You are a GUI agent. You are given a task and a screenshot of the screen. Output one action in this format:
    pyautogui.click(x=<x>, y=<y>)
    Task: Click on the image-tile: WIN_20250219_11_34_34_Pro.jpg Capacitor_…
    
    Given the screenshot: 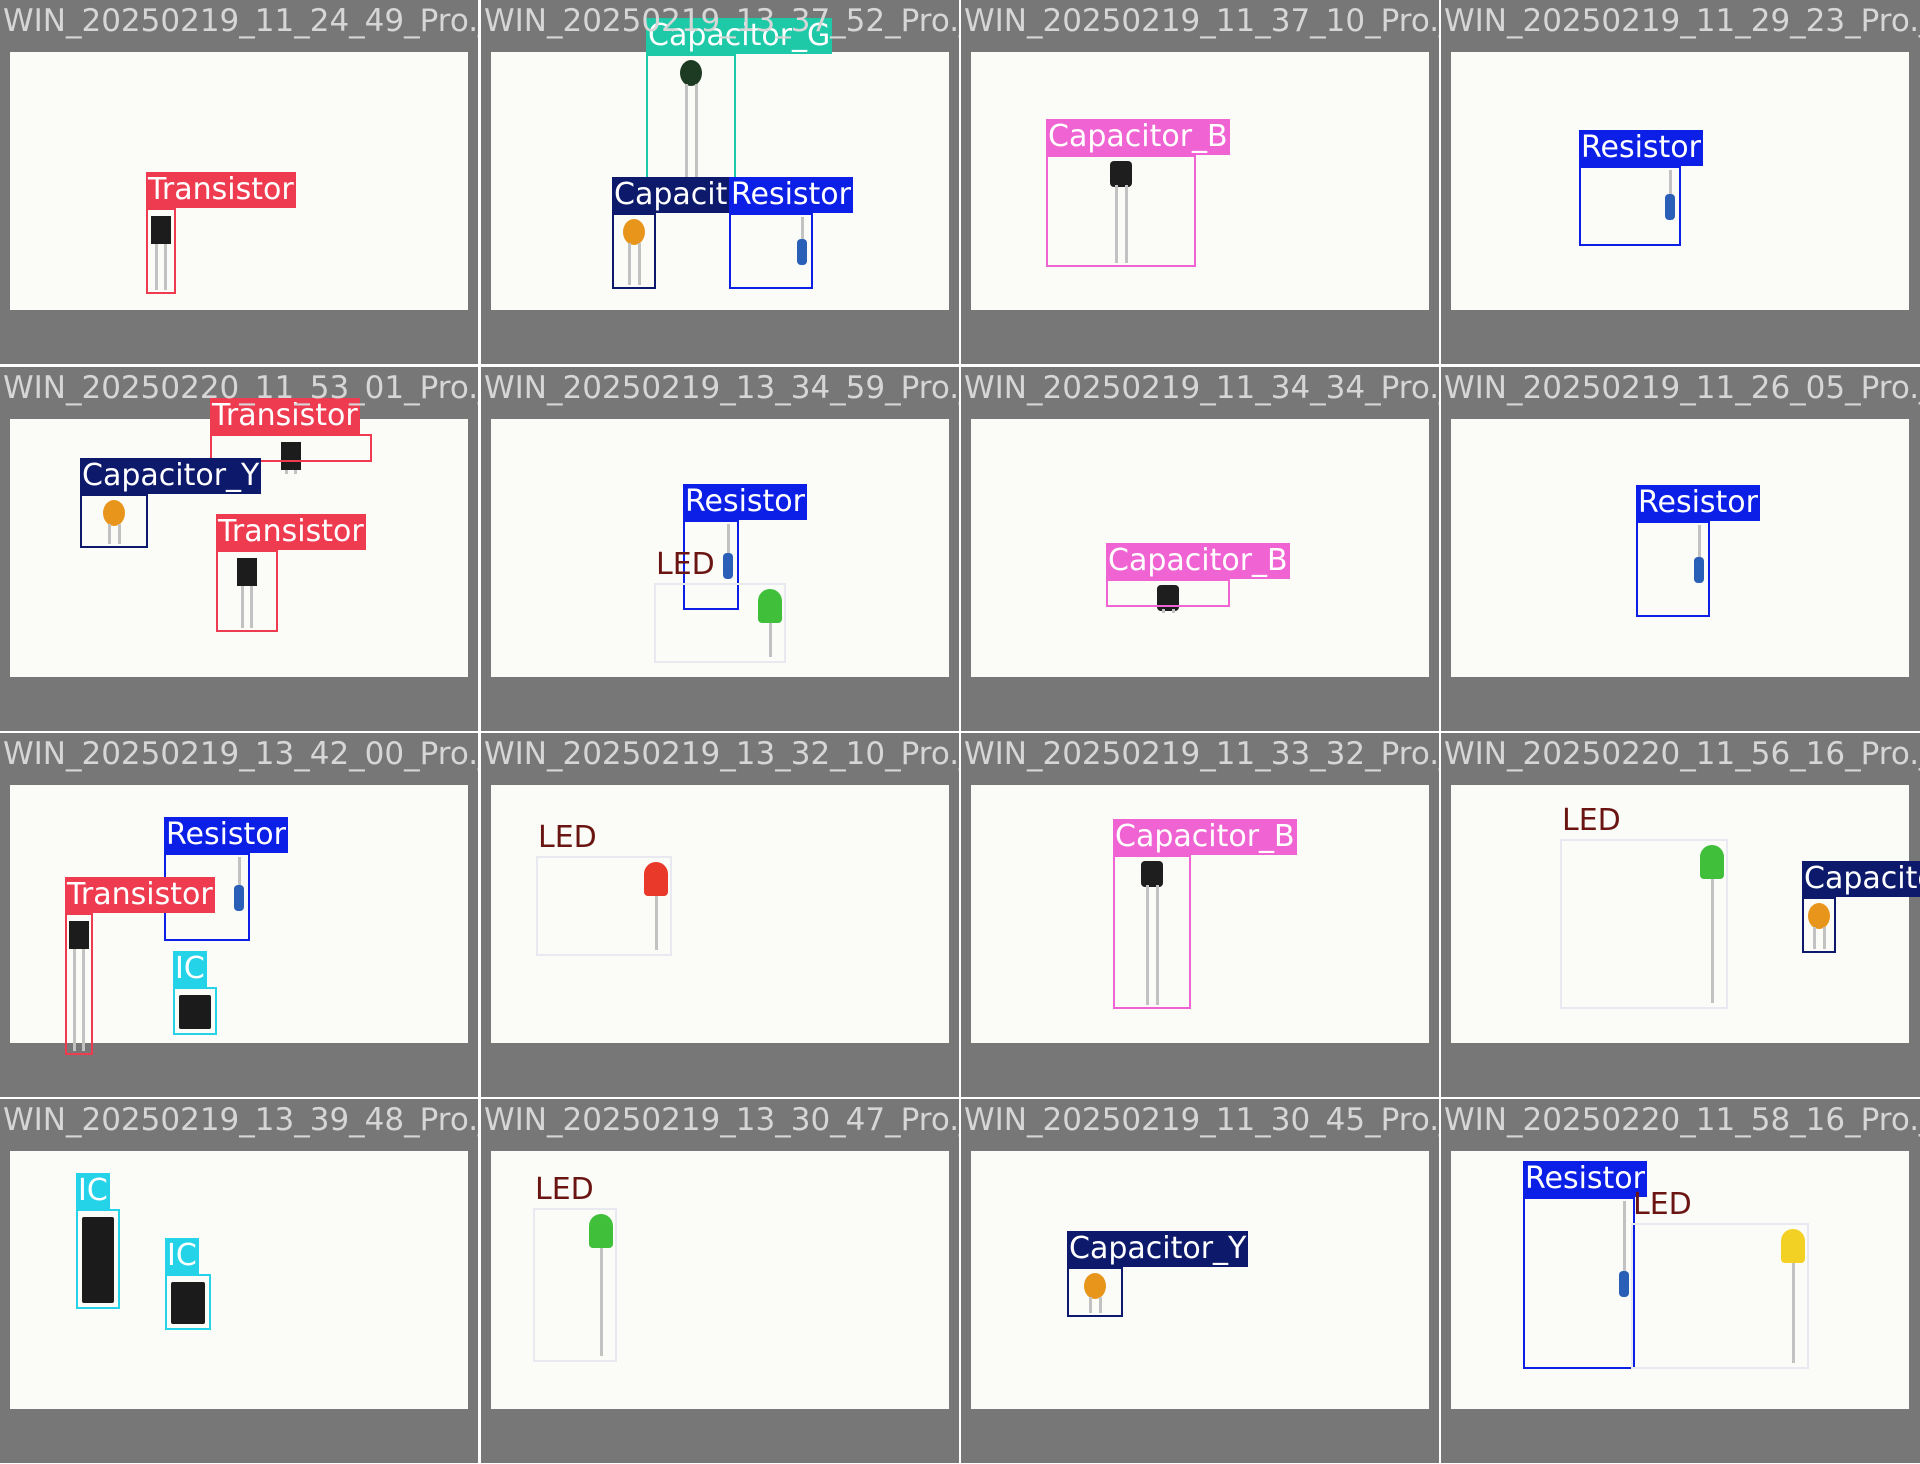 What is the action you would take?
    pyautogui.click(x=1200, y=549)
    